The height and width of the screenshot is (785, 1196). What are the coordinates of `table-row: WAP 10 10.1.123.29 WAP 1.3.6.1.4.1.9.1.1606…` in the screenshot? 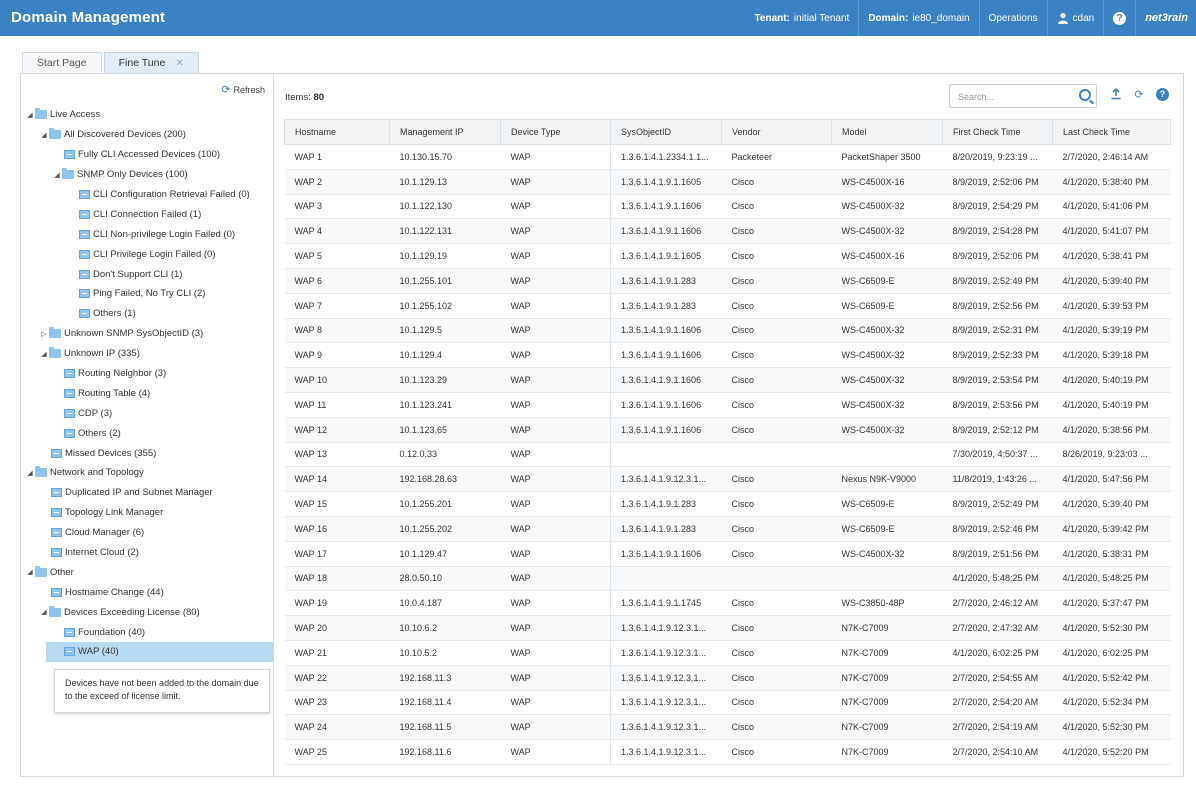 It's located at (727, 380).